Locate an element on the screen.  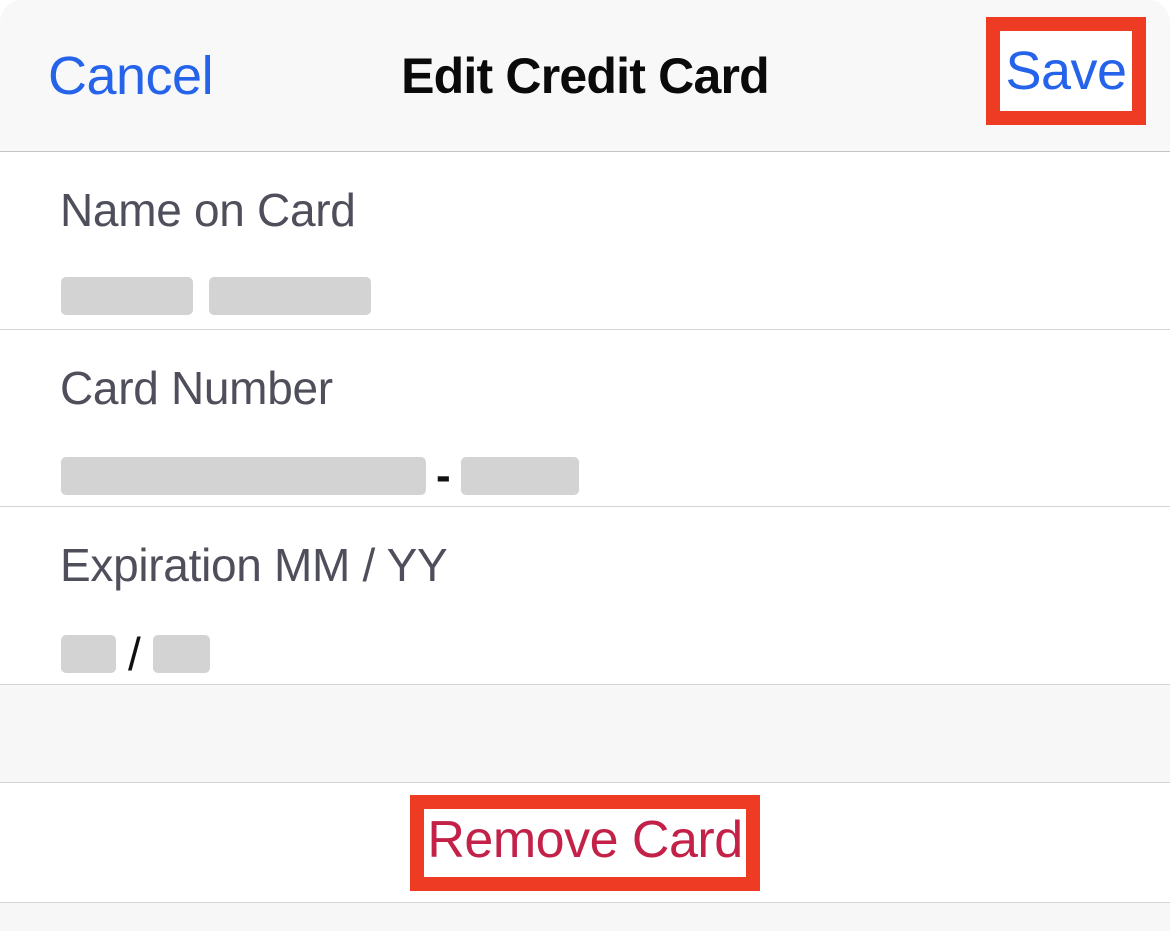
redacted-card-number-tail is located at coordinates (519, 476).